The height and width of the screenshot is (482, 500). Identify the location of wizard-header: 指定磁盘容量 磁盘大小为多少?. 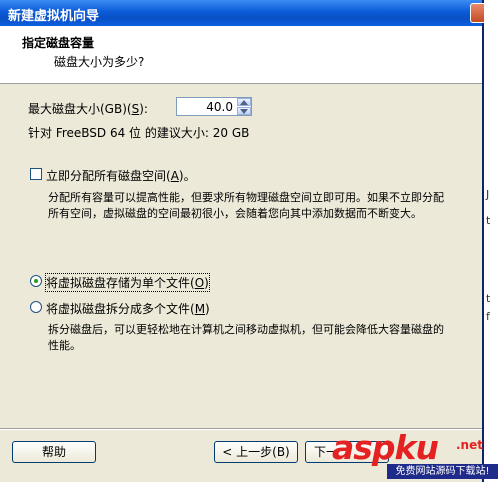
(241, 55).